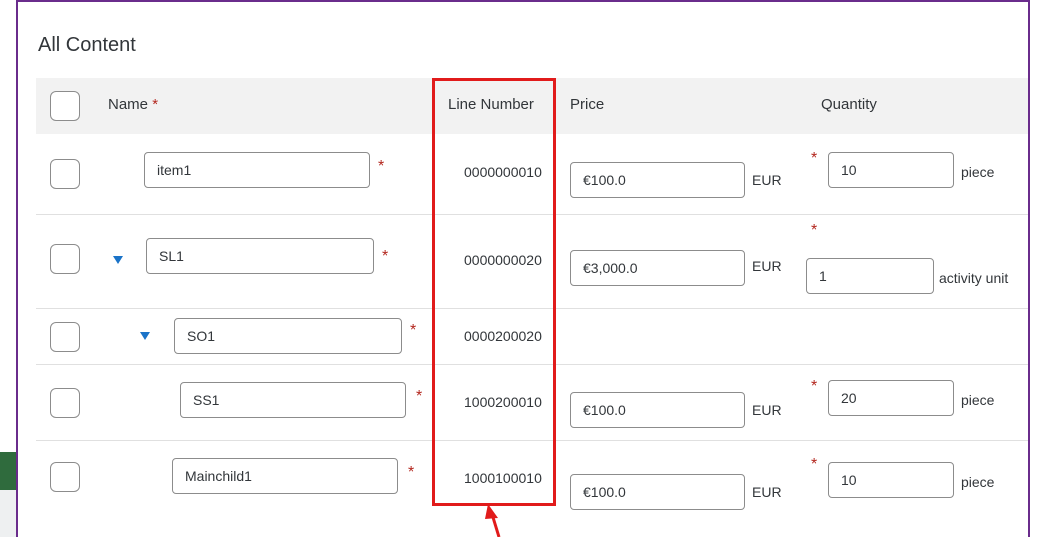 Image resolution: width=1043 pixels, height=537 pixels. I want to click on price-input: €3,000.0, so click(657, 268).